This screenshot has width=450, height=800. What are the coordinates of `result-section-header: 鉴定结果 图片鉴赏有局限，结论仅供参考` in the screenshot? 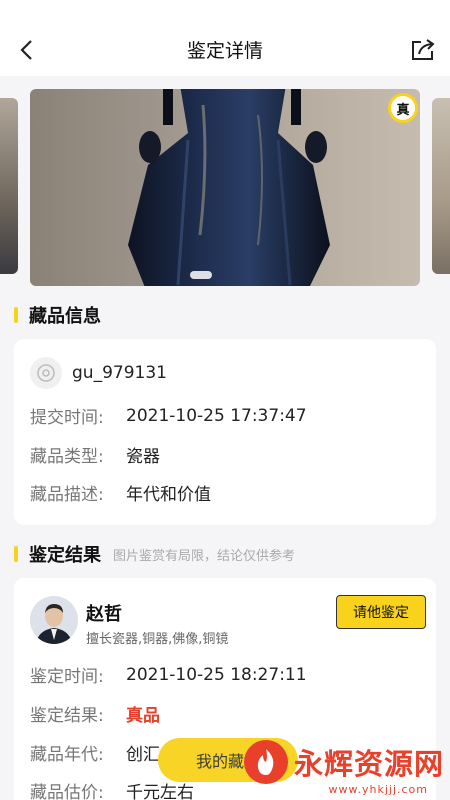 It's located at (154, 554).